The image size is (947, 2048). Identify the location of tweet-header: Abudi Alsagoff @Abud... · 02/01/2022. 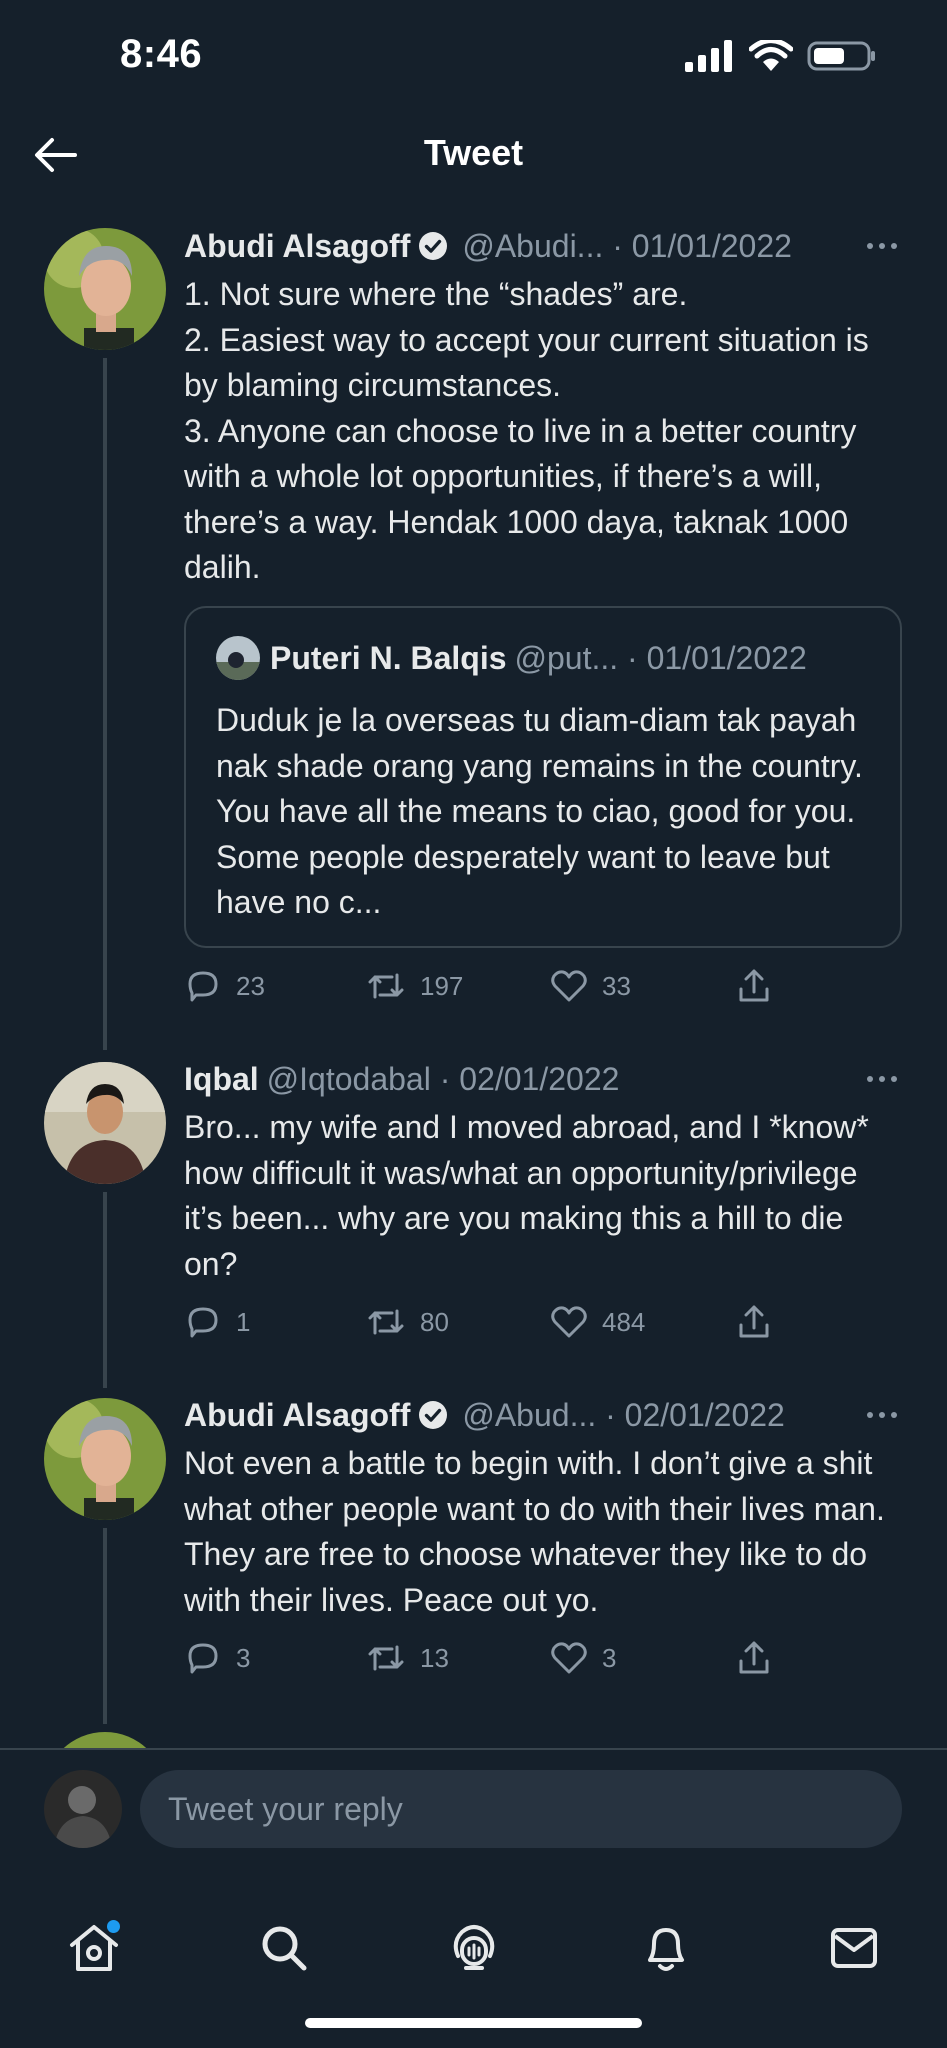
(544, 1415).